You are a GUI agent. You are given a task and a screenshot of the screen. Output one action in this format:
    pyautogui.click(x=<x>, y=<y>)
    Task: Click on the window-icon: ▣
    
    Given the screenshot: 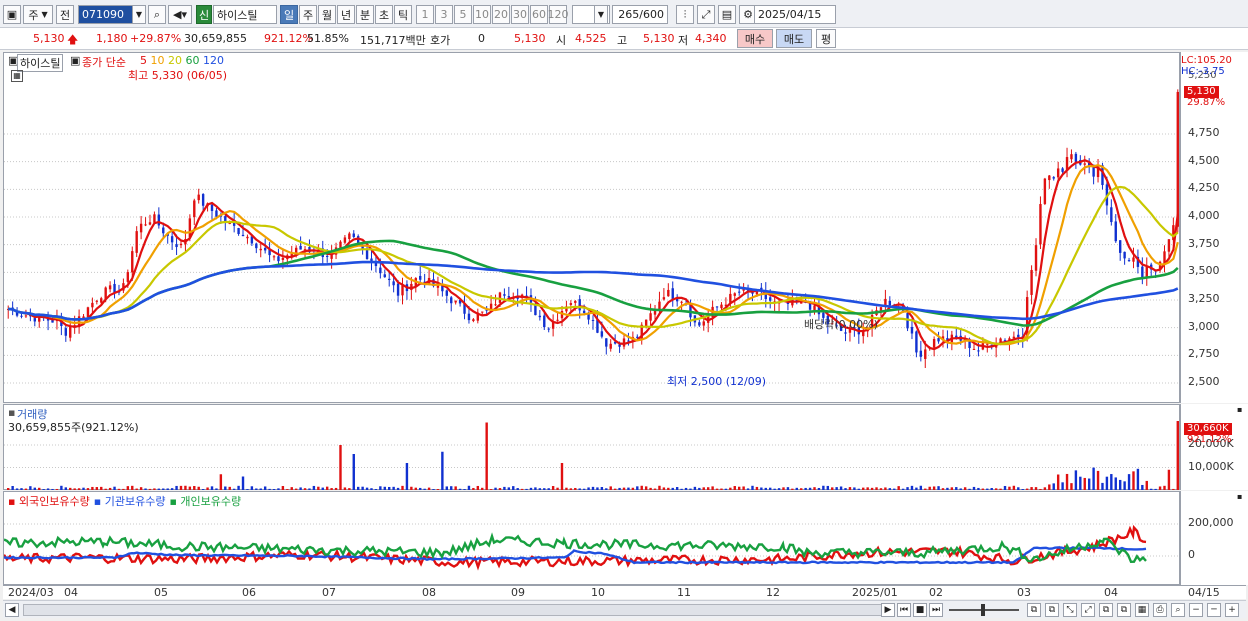 What is the action you would take?
    pyautogui.click(x=12, y=14)
    